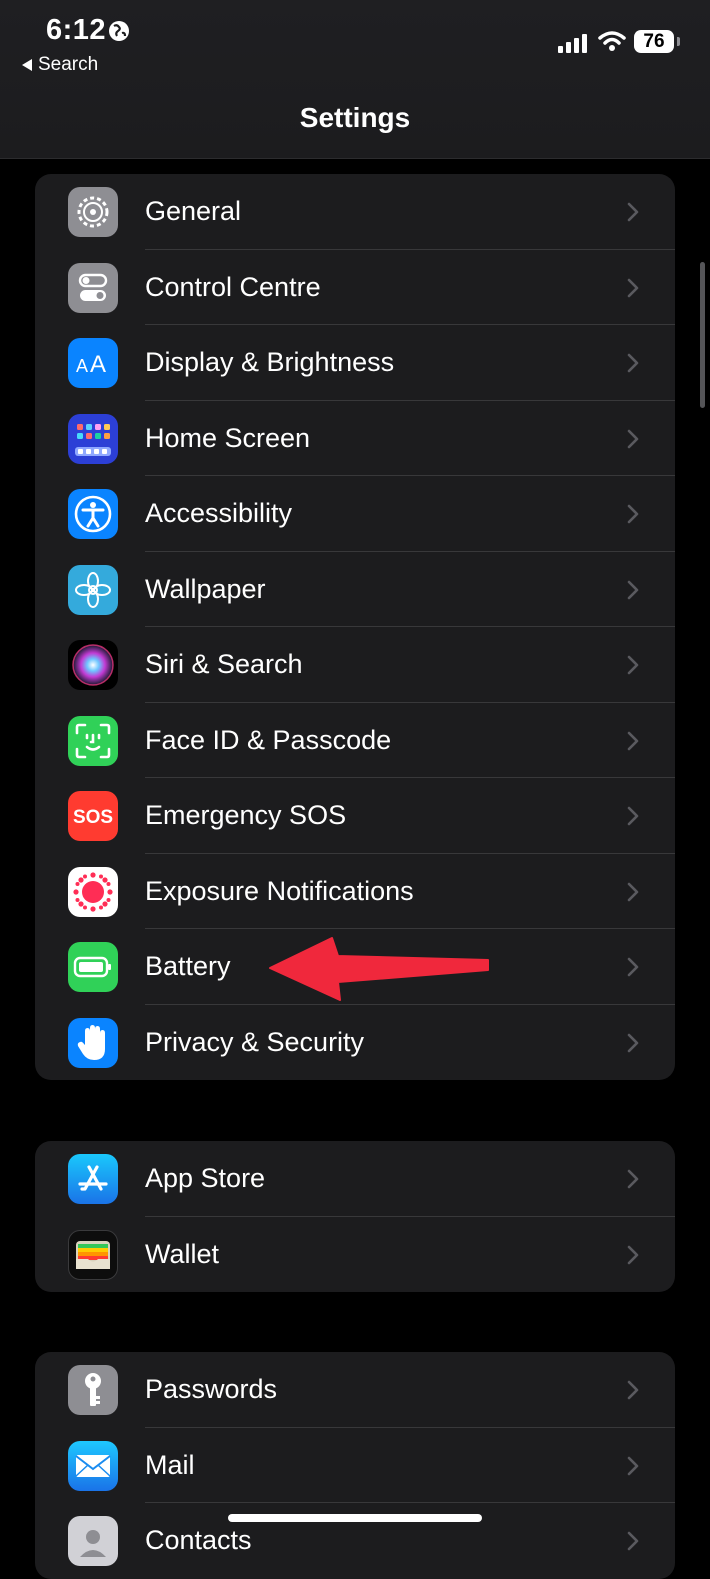  Describe the element at coordinates (182, 1253) in the screenshot. I see `settings-row-label: Wallet` at that location.